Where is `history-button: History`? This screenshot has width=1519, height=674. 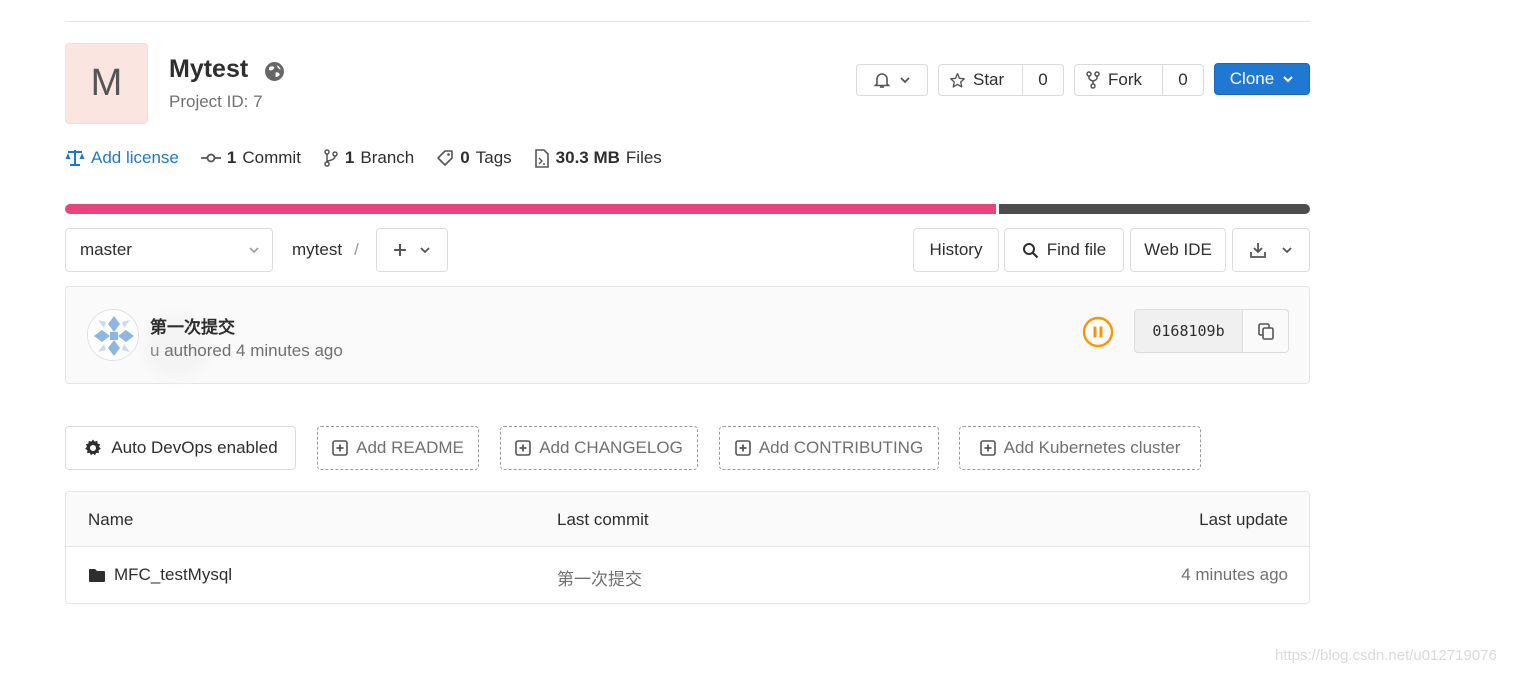
history-button: History is located at coordinates (956, 250).